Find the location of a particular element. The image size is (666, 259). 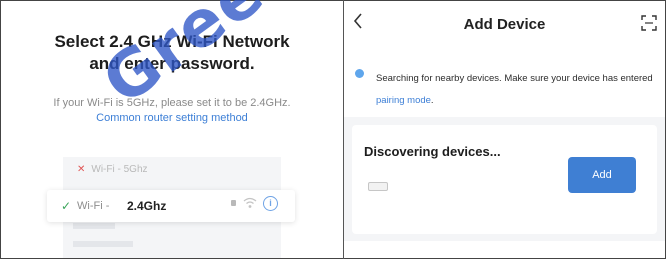

top-bar: Add Device is located at coordinates (504, 26).